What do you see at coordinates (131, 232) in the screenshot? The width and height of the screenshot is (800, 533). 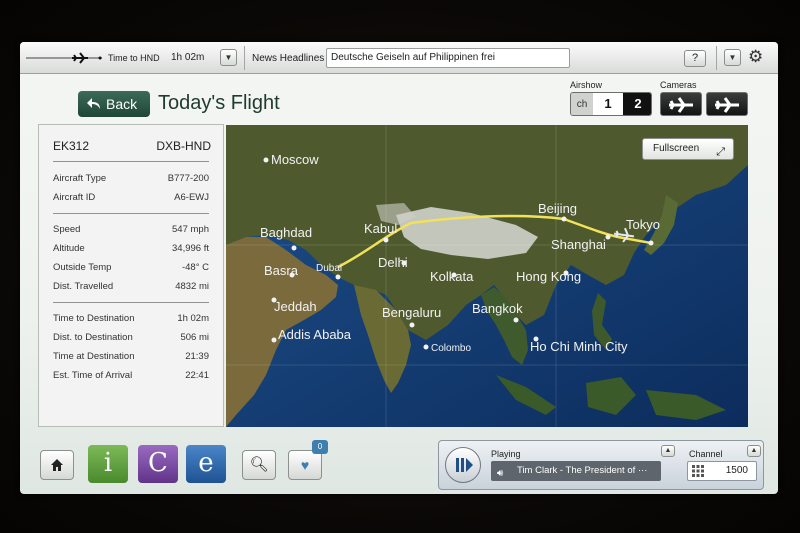 I see `info-row-speed: Speed 547 mph` at bounding box center [131, 232].